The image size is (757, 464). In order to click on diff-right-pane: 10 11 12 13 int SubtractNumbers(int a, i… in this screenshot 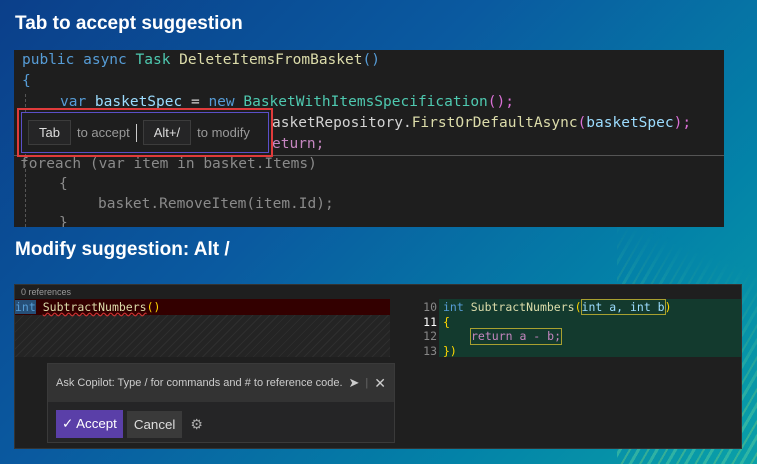, I will do `click(569, 328)`.